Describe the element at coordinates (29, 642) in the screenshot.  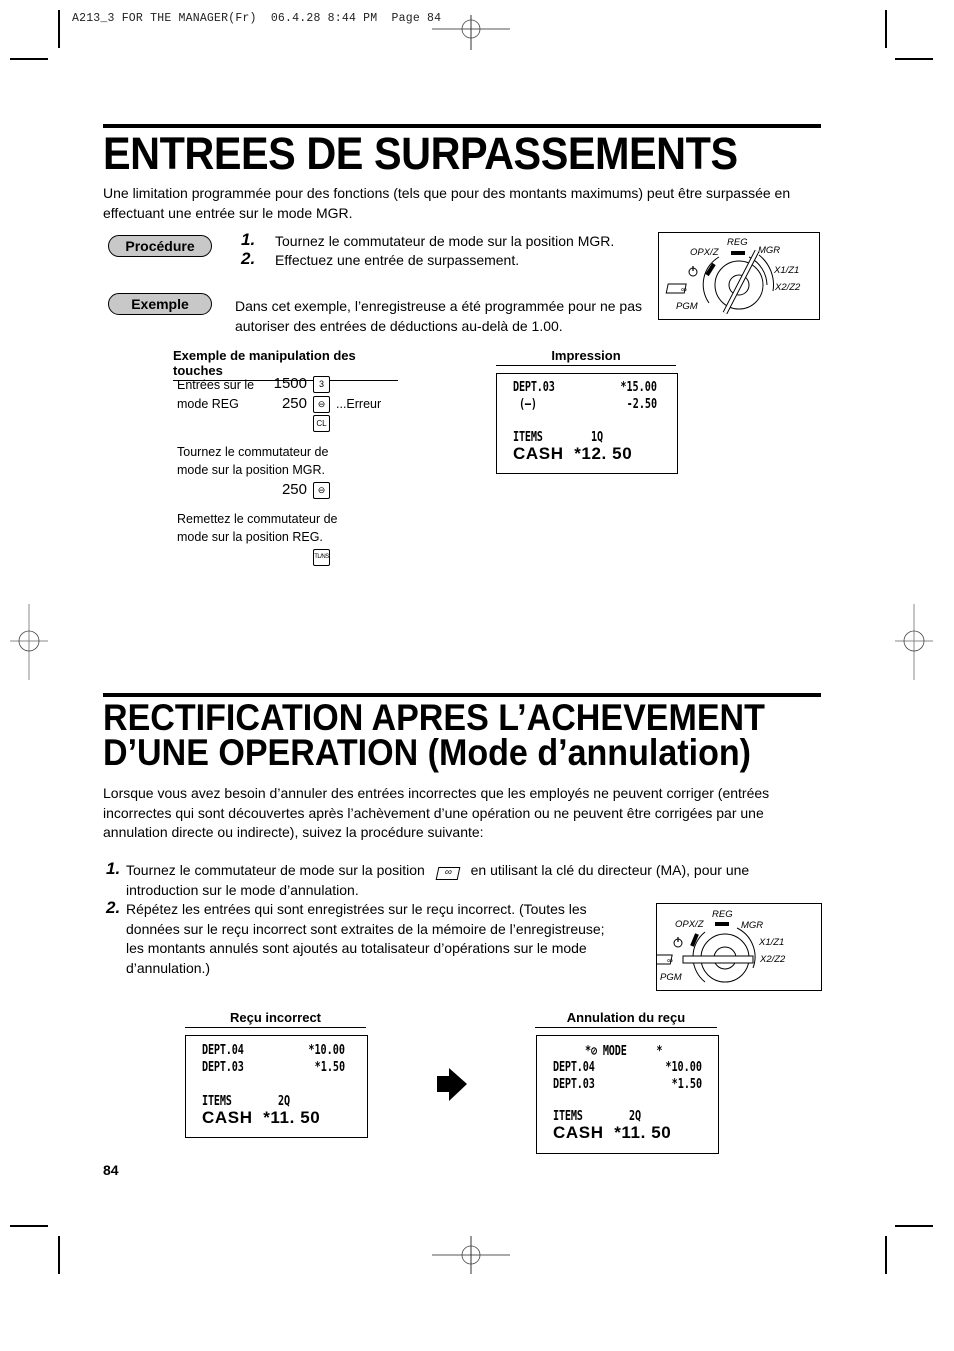
I see `registration-mark-left` at that location.